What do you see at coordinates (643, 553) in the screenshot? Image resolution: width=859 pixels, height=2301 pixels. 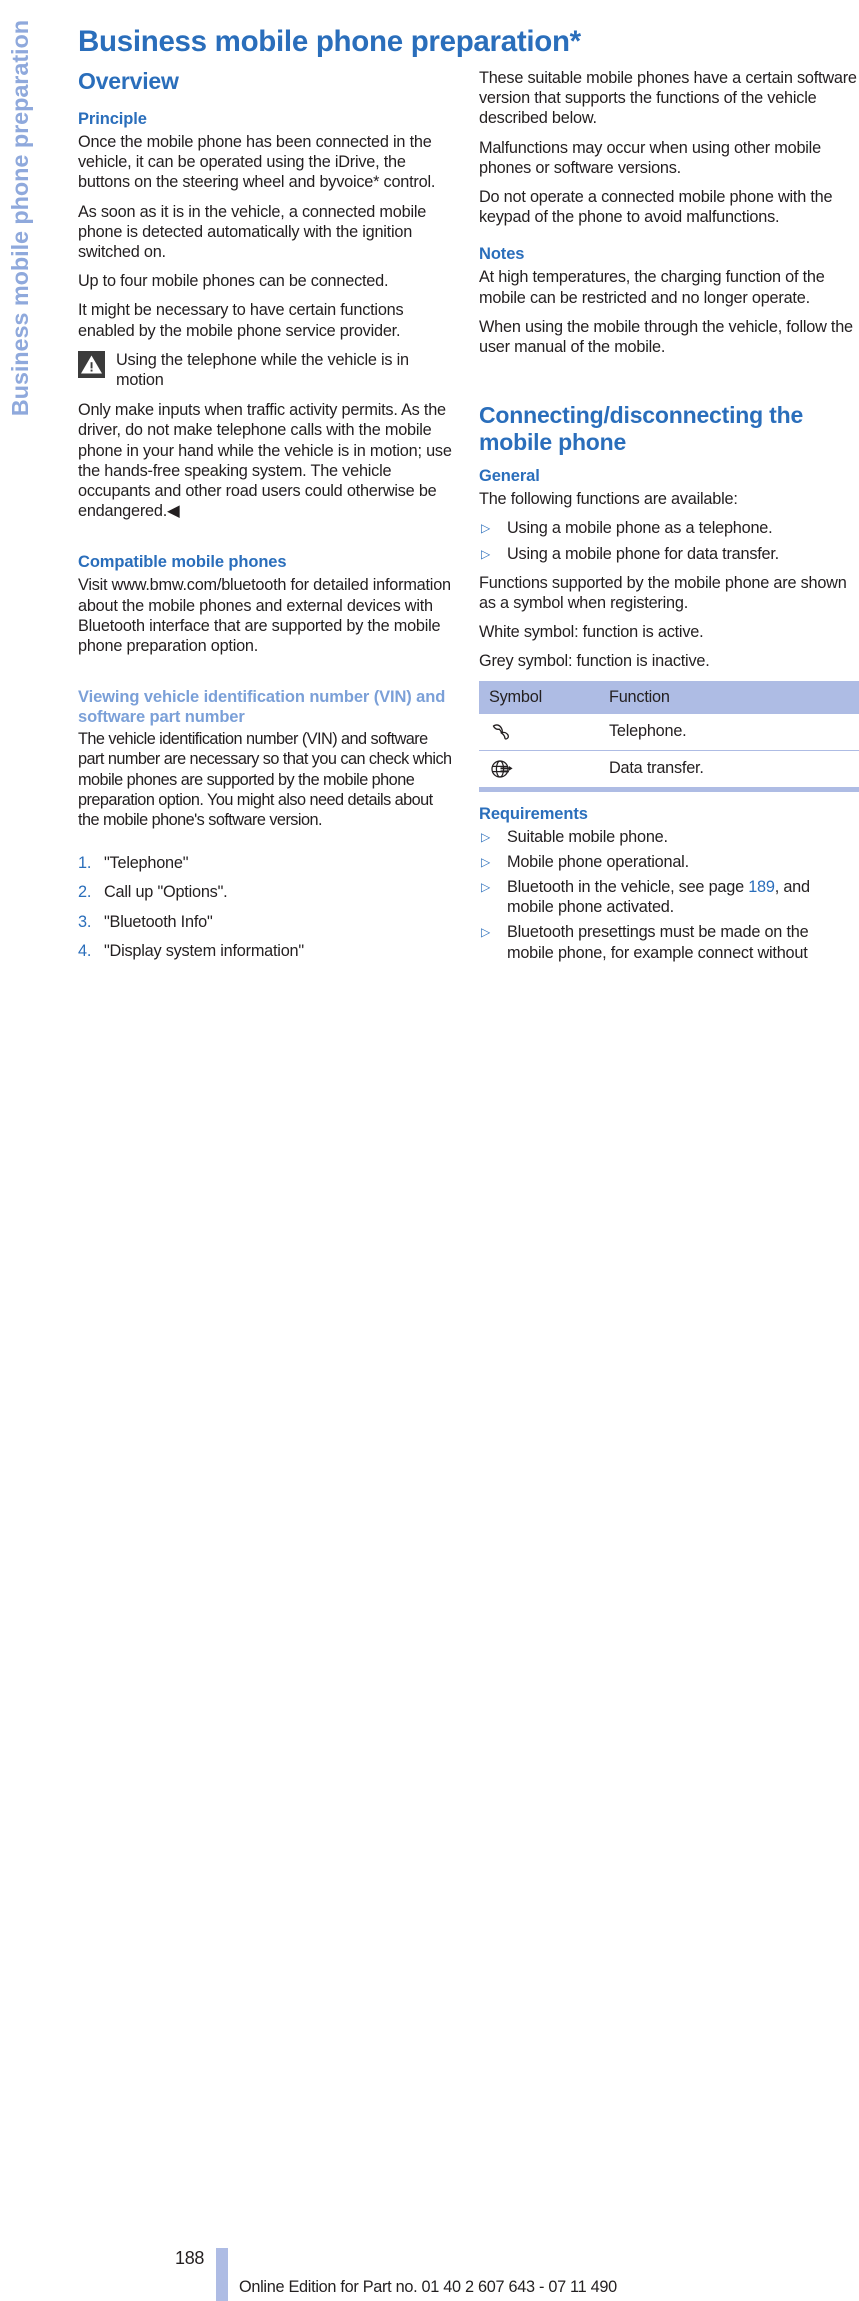 I see `list-item-label: Using a mobile phone for data transfer.` at bounding box center [643, 553].